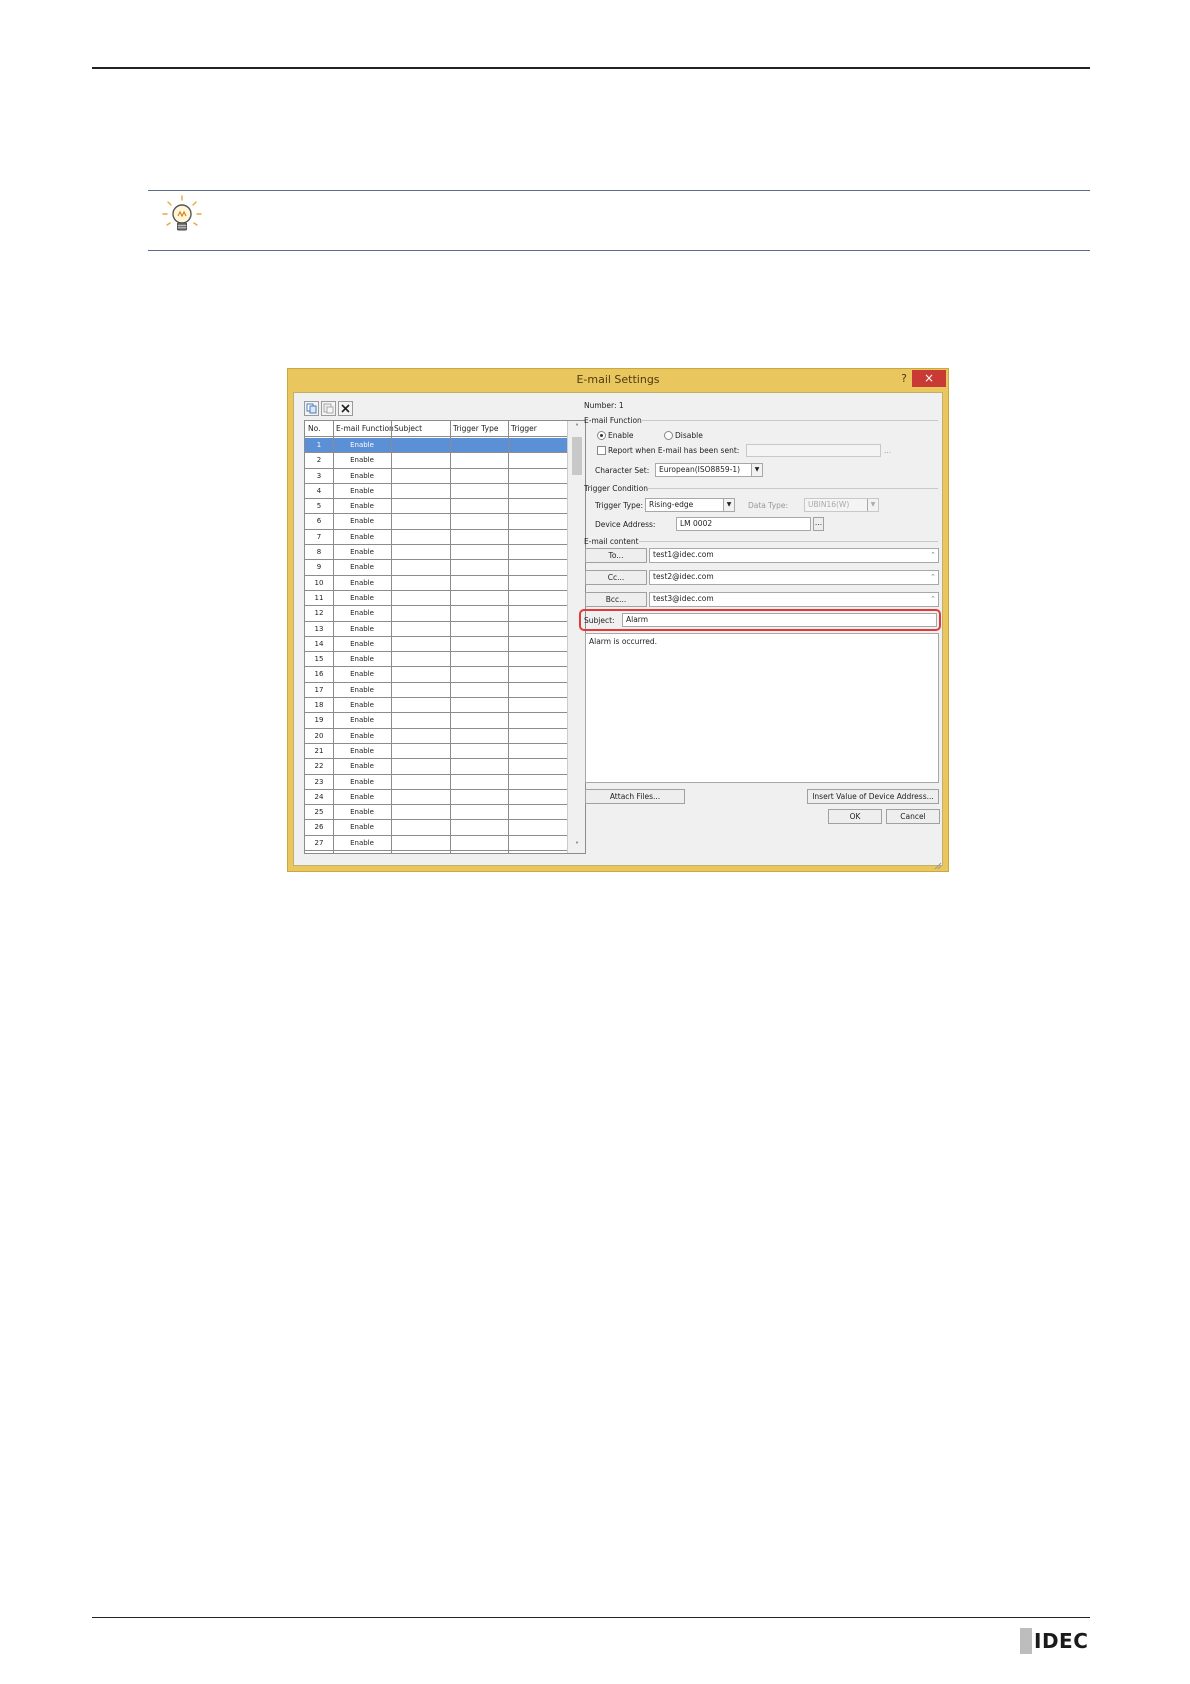 The image size is (1190, 1684). Describe the element at coordinates (436, 844) in the screenshot. I see `table-row: 27 Enable` at that location.